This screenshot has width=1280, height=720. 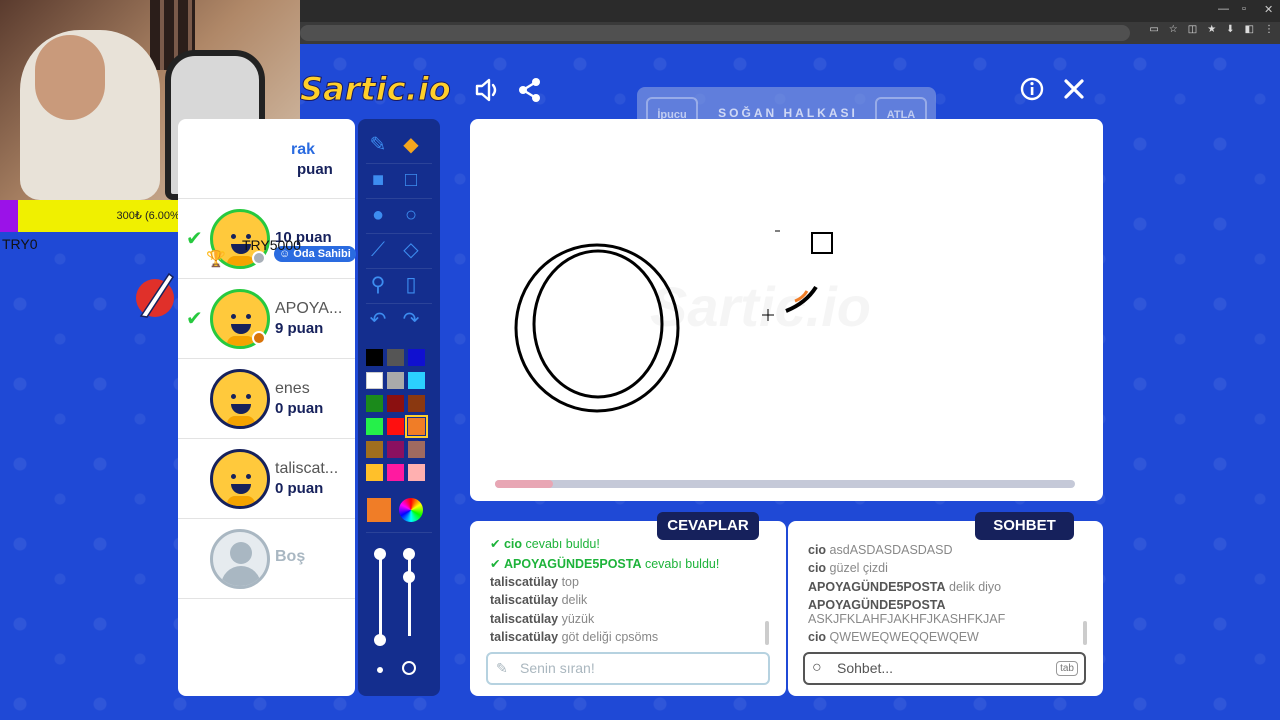 I want to click on chat-bubble-icon: ○, so click(x=817, y=667).